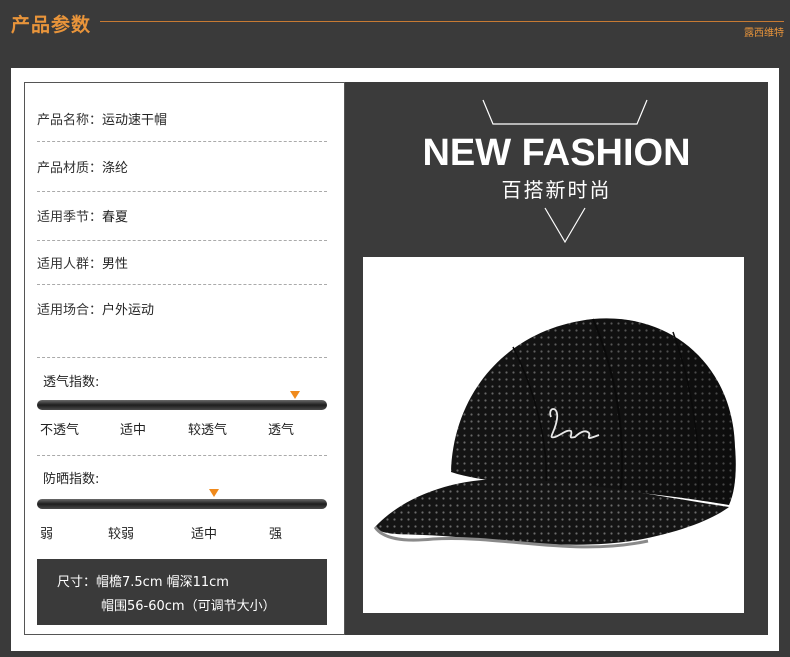  What do you see at coordinates (204, 534) in the screenshot?
I see `sun-protection-scale-label: 适中` at bounding box center [204, 534].